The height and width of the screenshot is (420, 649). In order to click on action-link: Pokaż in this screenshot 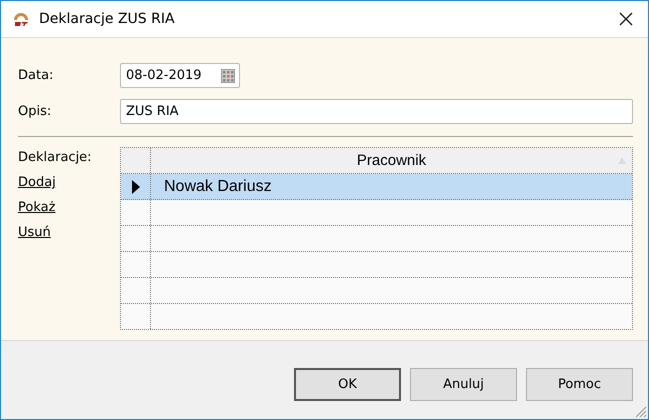, I will do `click(37, 207)`.